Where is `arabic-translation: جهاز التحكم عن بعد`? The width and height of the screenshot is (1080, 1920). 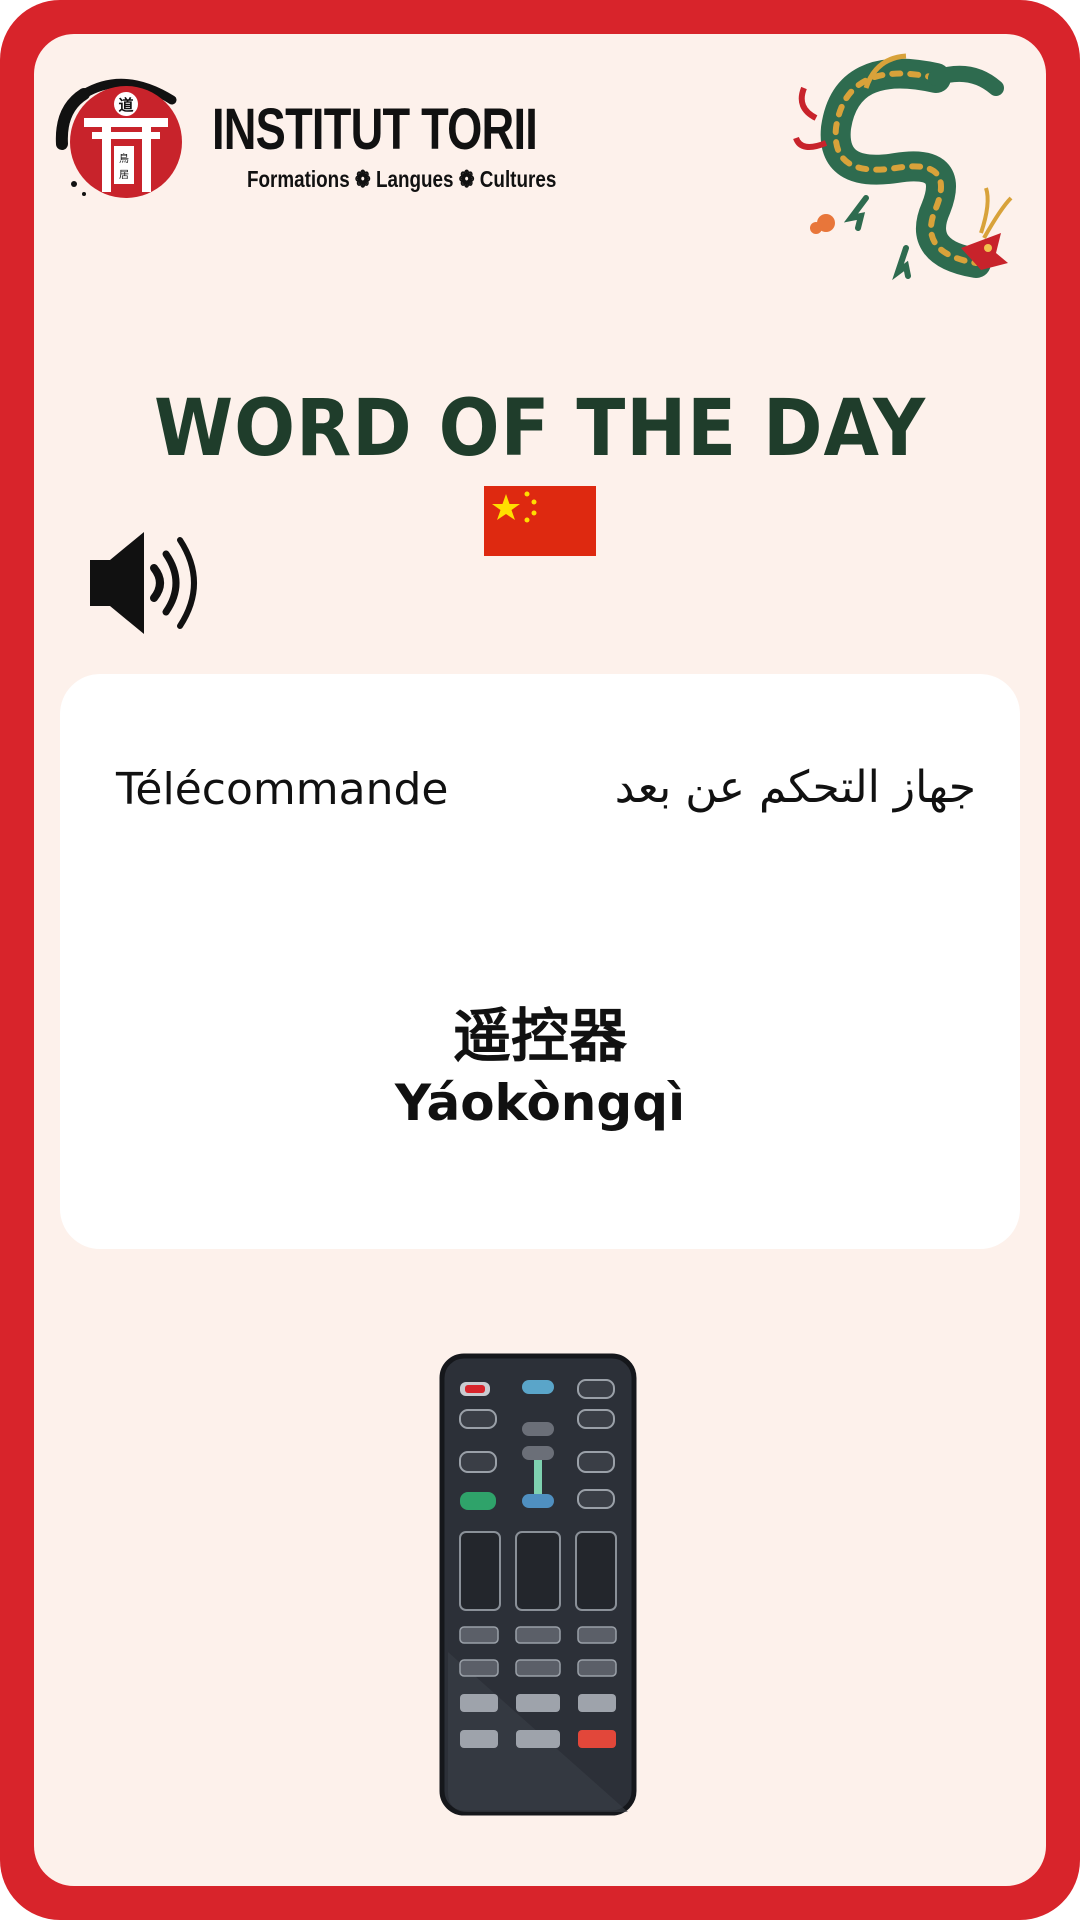
arabic-translation: جهاز التحكم عن بعد is located at coordinates (795, 787).